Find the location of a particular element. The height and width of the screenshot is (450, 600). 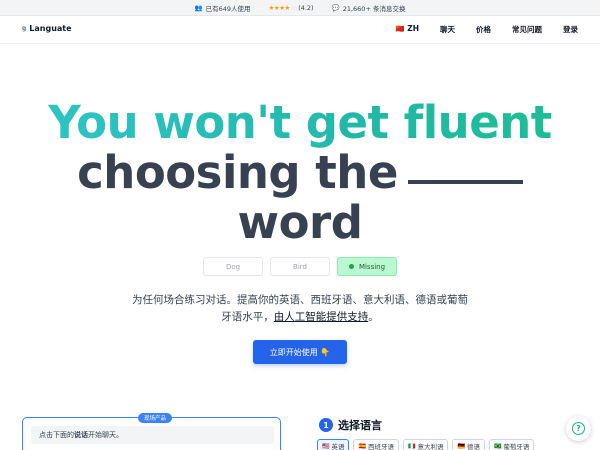

germany-flag-icon: 🇩🇪 is located at coordinates (461, 446).